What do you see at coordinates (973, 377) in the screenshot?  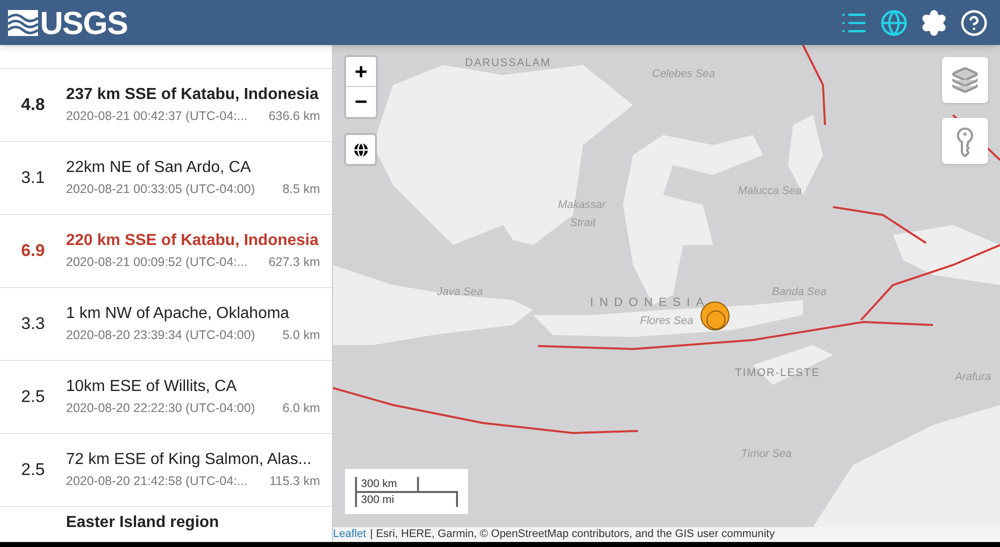 I see `map-label: Arafura` at bounding box center [973, 377].